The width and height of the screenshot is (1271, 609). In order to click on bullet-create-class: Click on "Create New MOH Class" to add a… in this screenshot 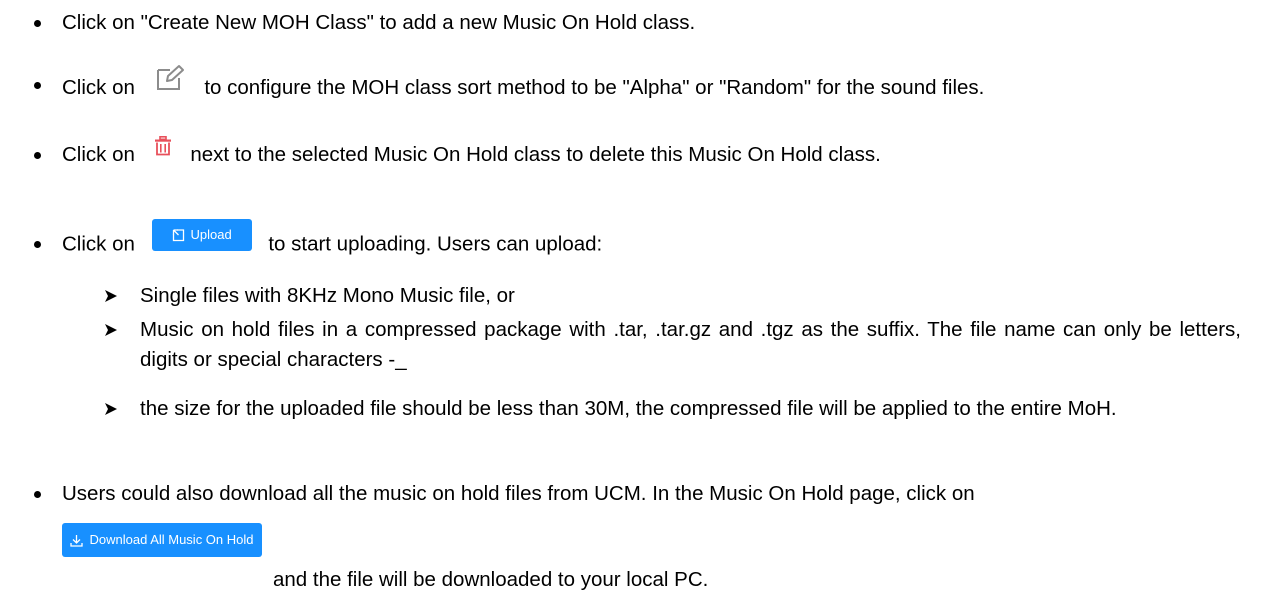, I will do `click(635, 23)`.